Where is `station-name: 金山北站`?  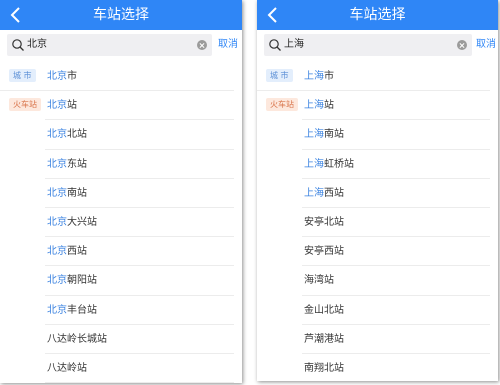 station-name: 金山北站 is located at coordinates (324, 310).